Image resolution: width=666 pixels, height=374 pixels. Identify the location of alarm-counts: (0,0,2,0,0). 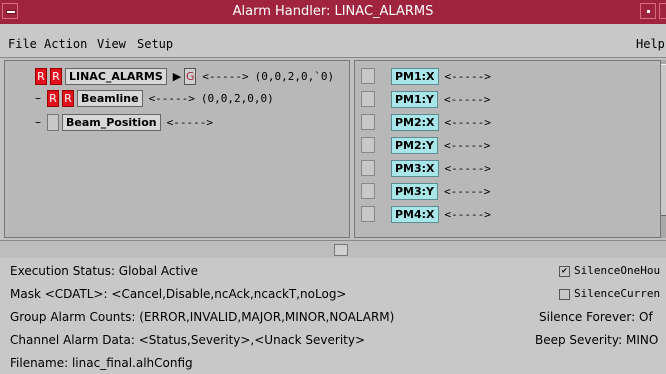
(237, 98).